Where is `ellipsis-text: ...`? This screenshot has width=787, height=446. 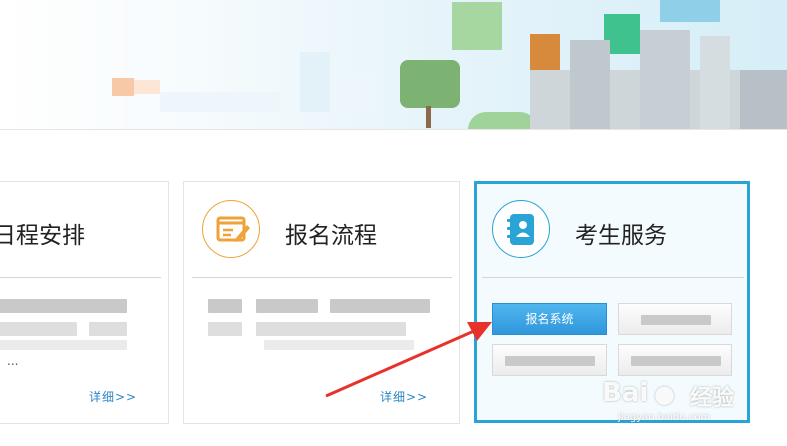 ellipsis-text: ... is located at coordinates (13, 361).